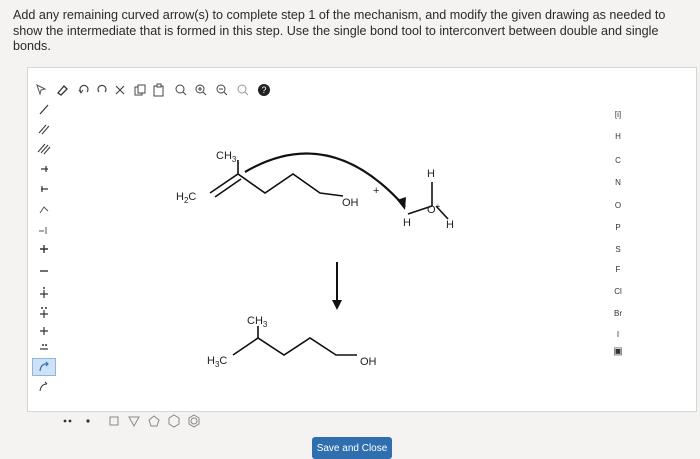  I want to click on two-dots-icon, so click(68, 421).